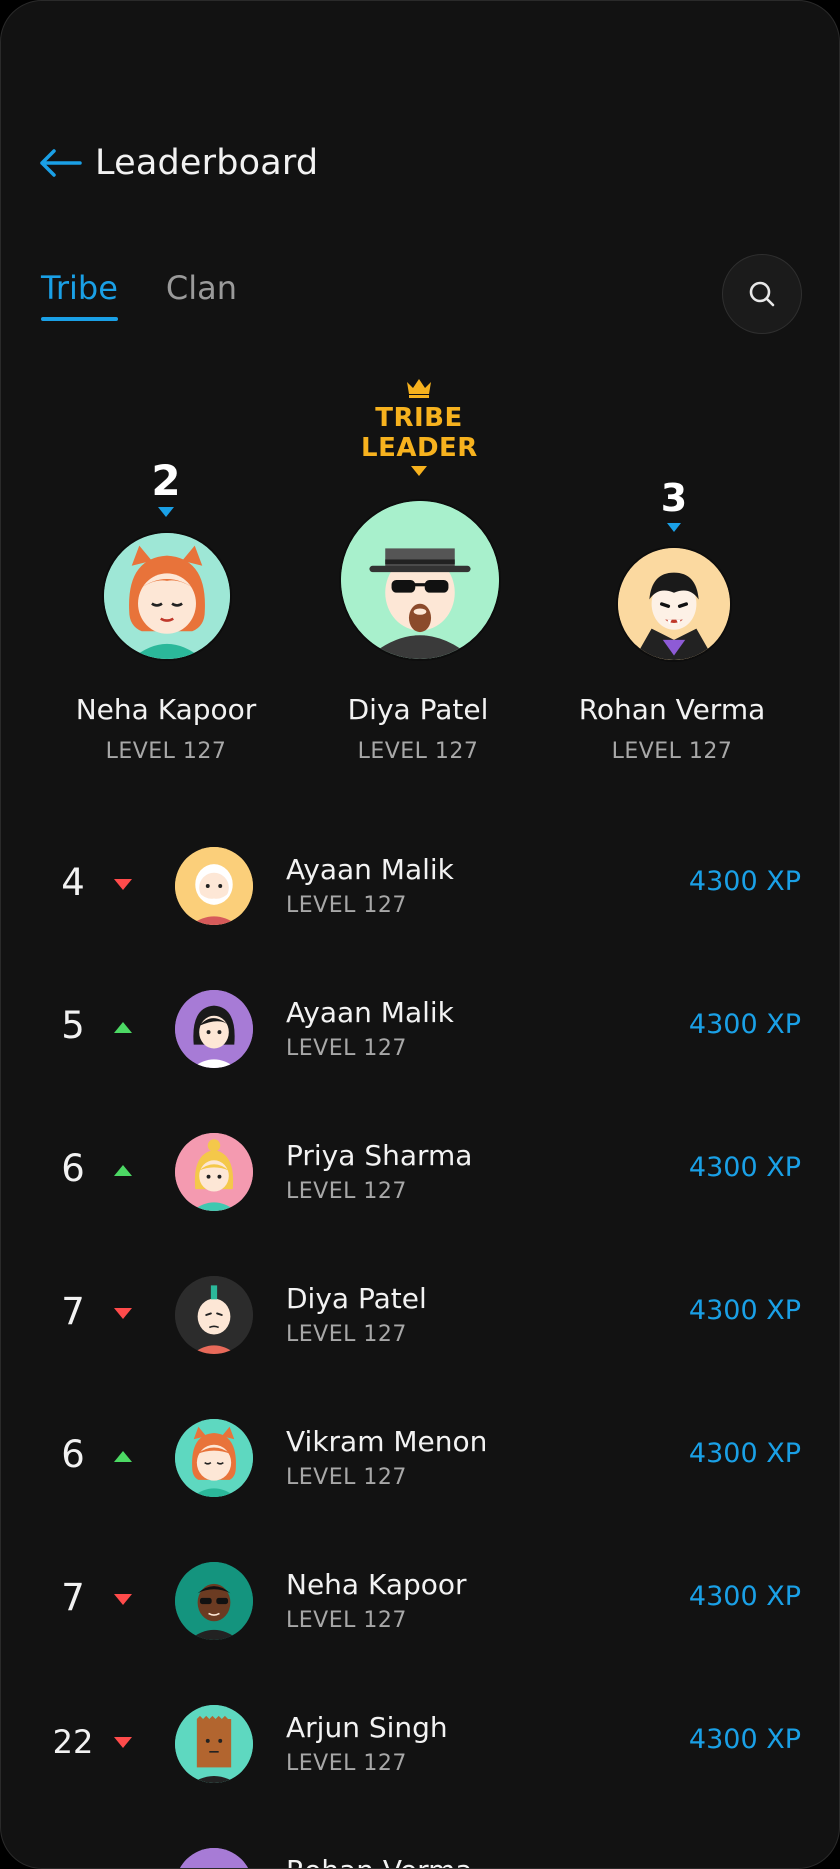 This screenshot has width=840, height=1869. What do you see at coordinates (73, 882) in the screenshot?
I see `rank-number: 4` at bounding box center [73, 882].